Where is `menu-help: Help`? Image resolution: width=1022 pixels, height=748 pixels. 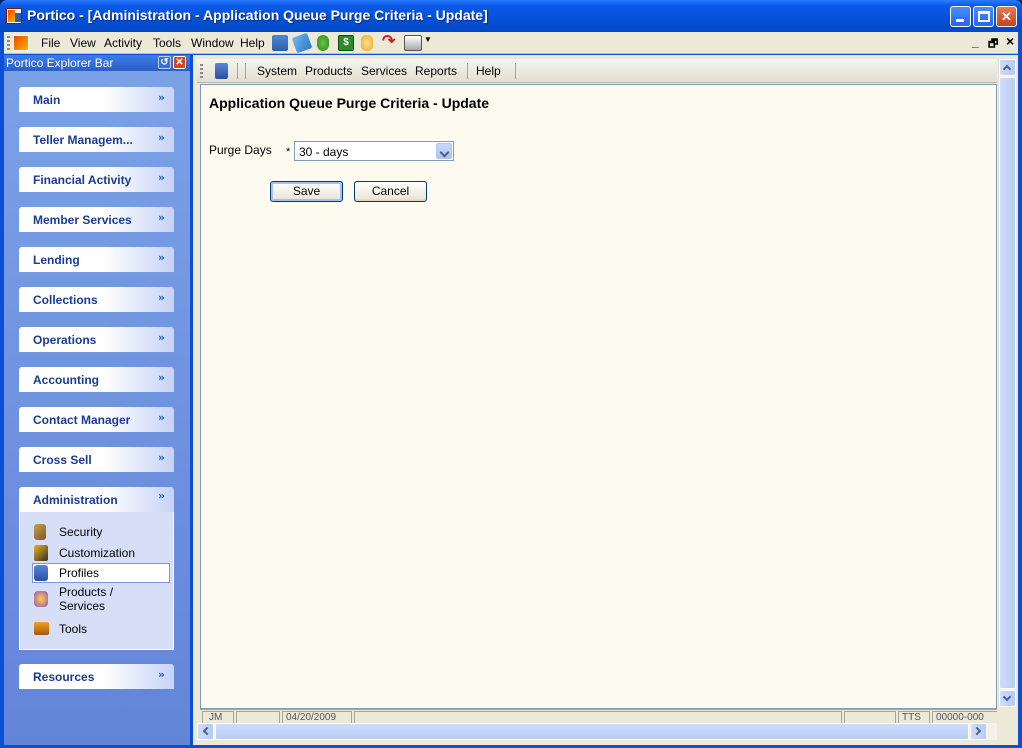 menu-help: Help is located at coordinates (252, 43).